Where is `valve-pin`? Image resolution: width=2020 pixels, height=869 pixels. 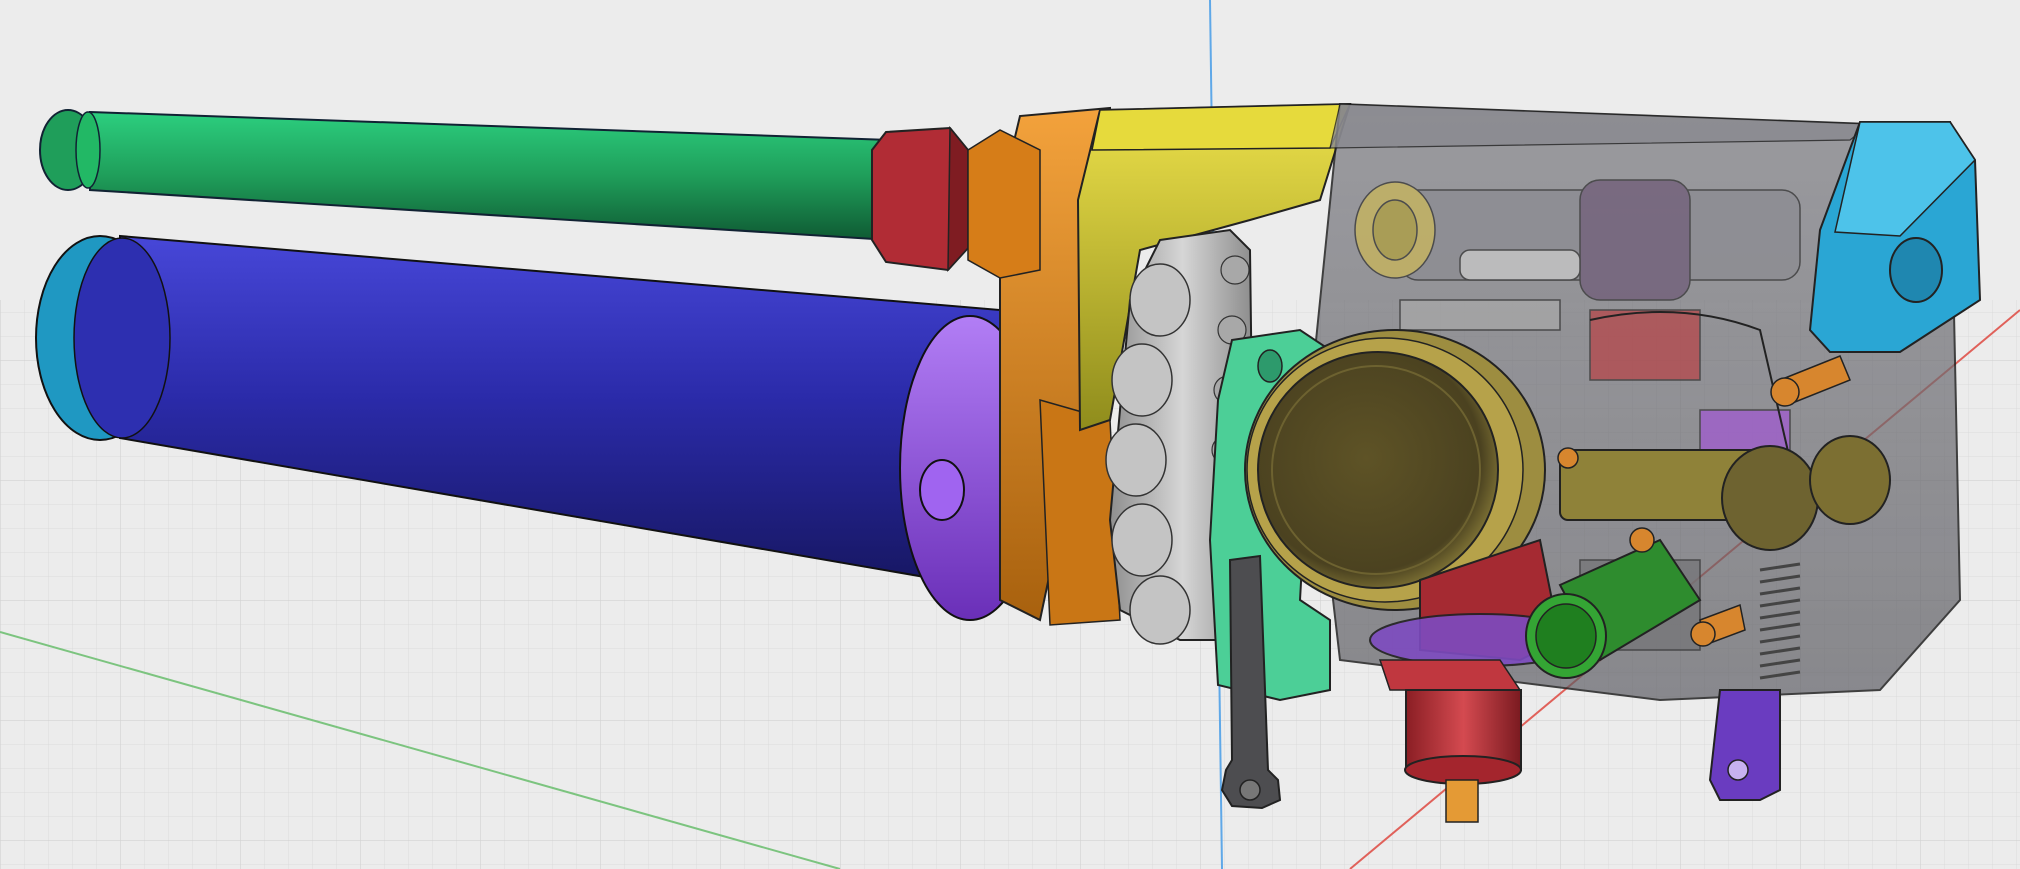
valve-pin is located at coordinates (1462, 801).